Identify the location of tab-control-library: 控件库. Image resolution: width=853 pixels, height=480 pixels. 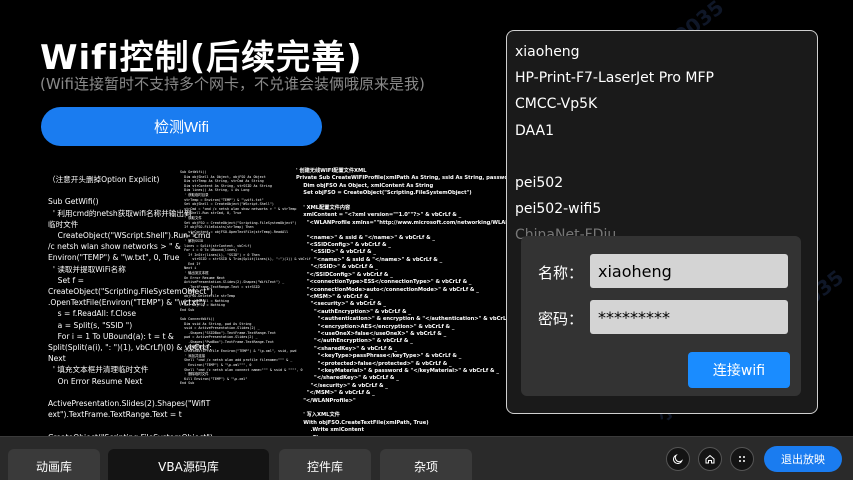
(325, 464).